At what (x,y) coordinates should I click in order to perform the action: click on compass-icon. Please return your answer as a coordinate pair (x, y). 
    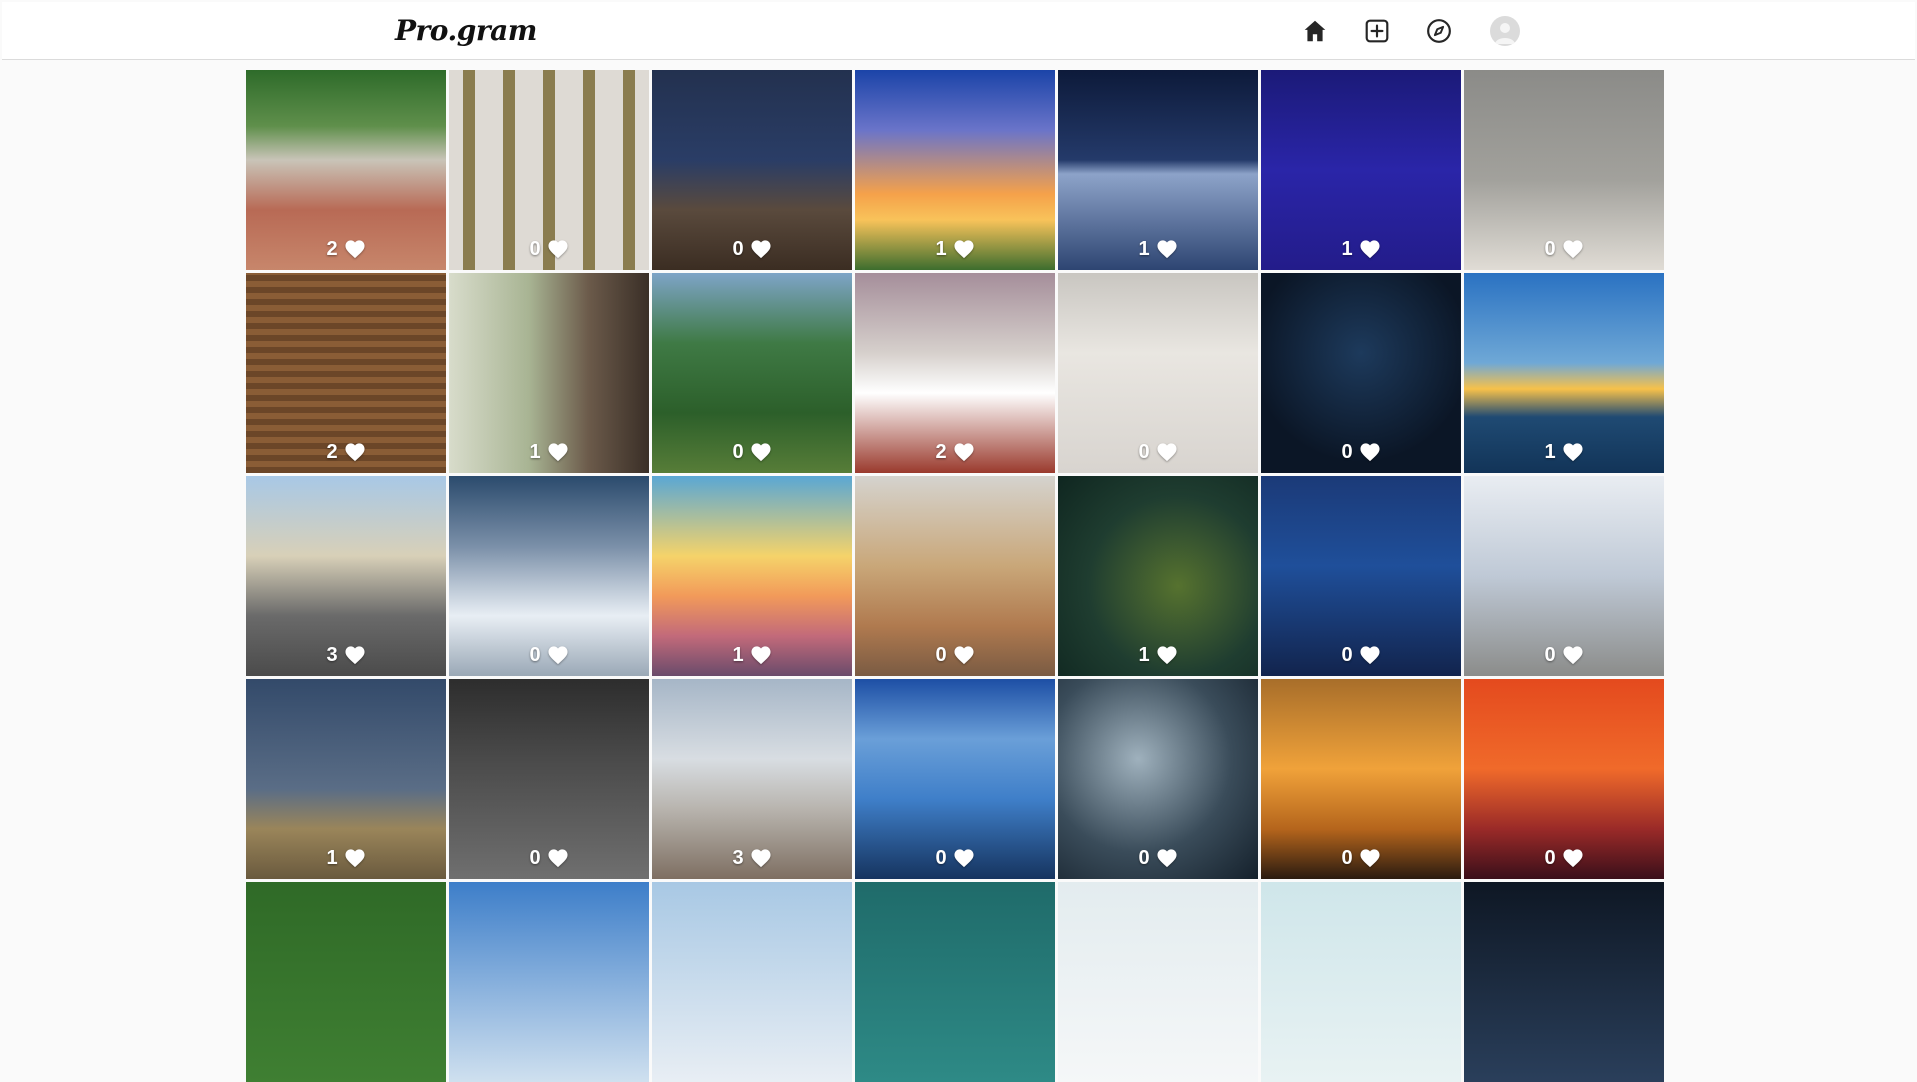
    Looking at the image, I should click on (1439, 31).